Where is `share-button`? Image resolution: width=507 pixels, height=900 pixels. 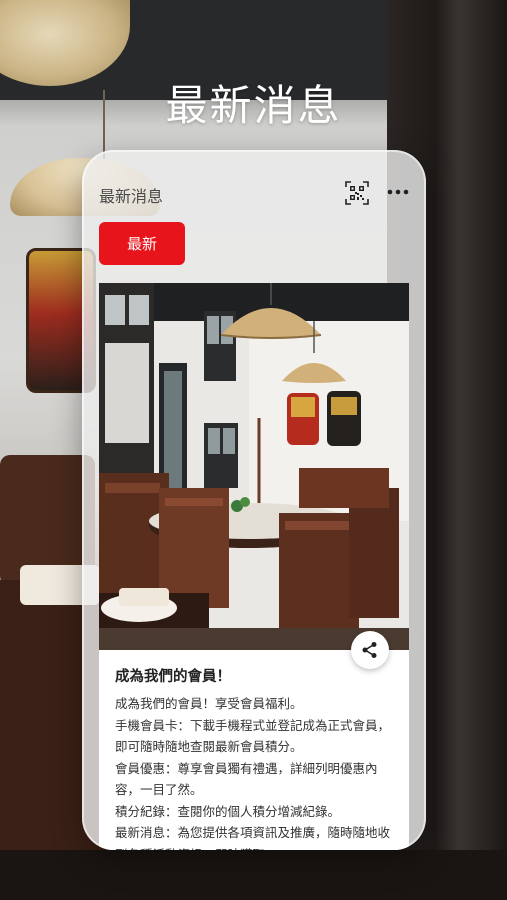 share-button is located at coordinates (370, 650).